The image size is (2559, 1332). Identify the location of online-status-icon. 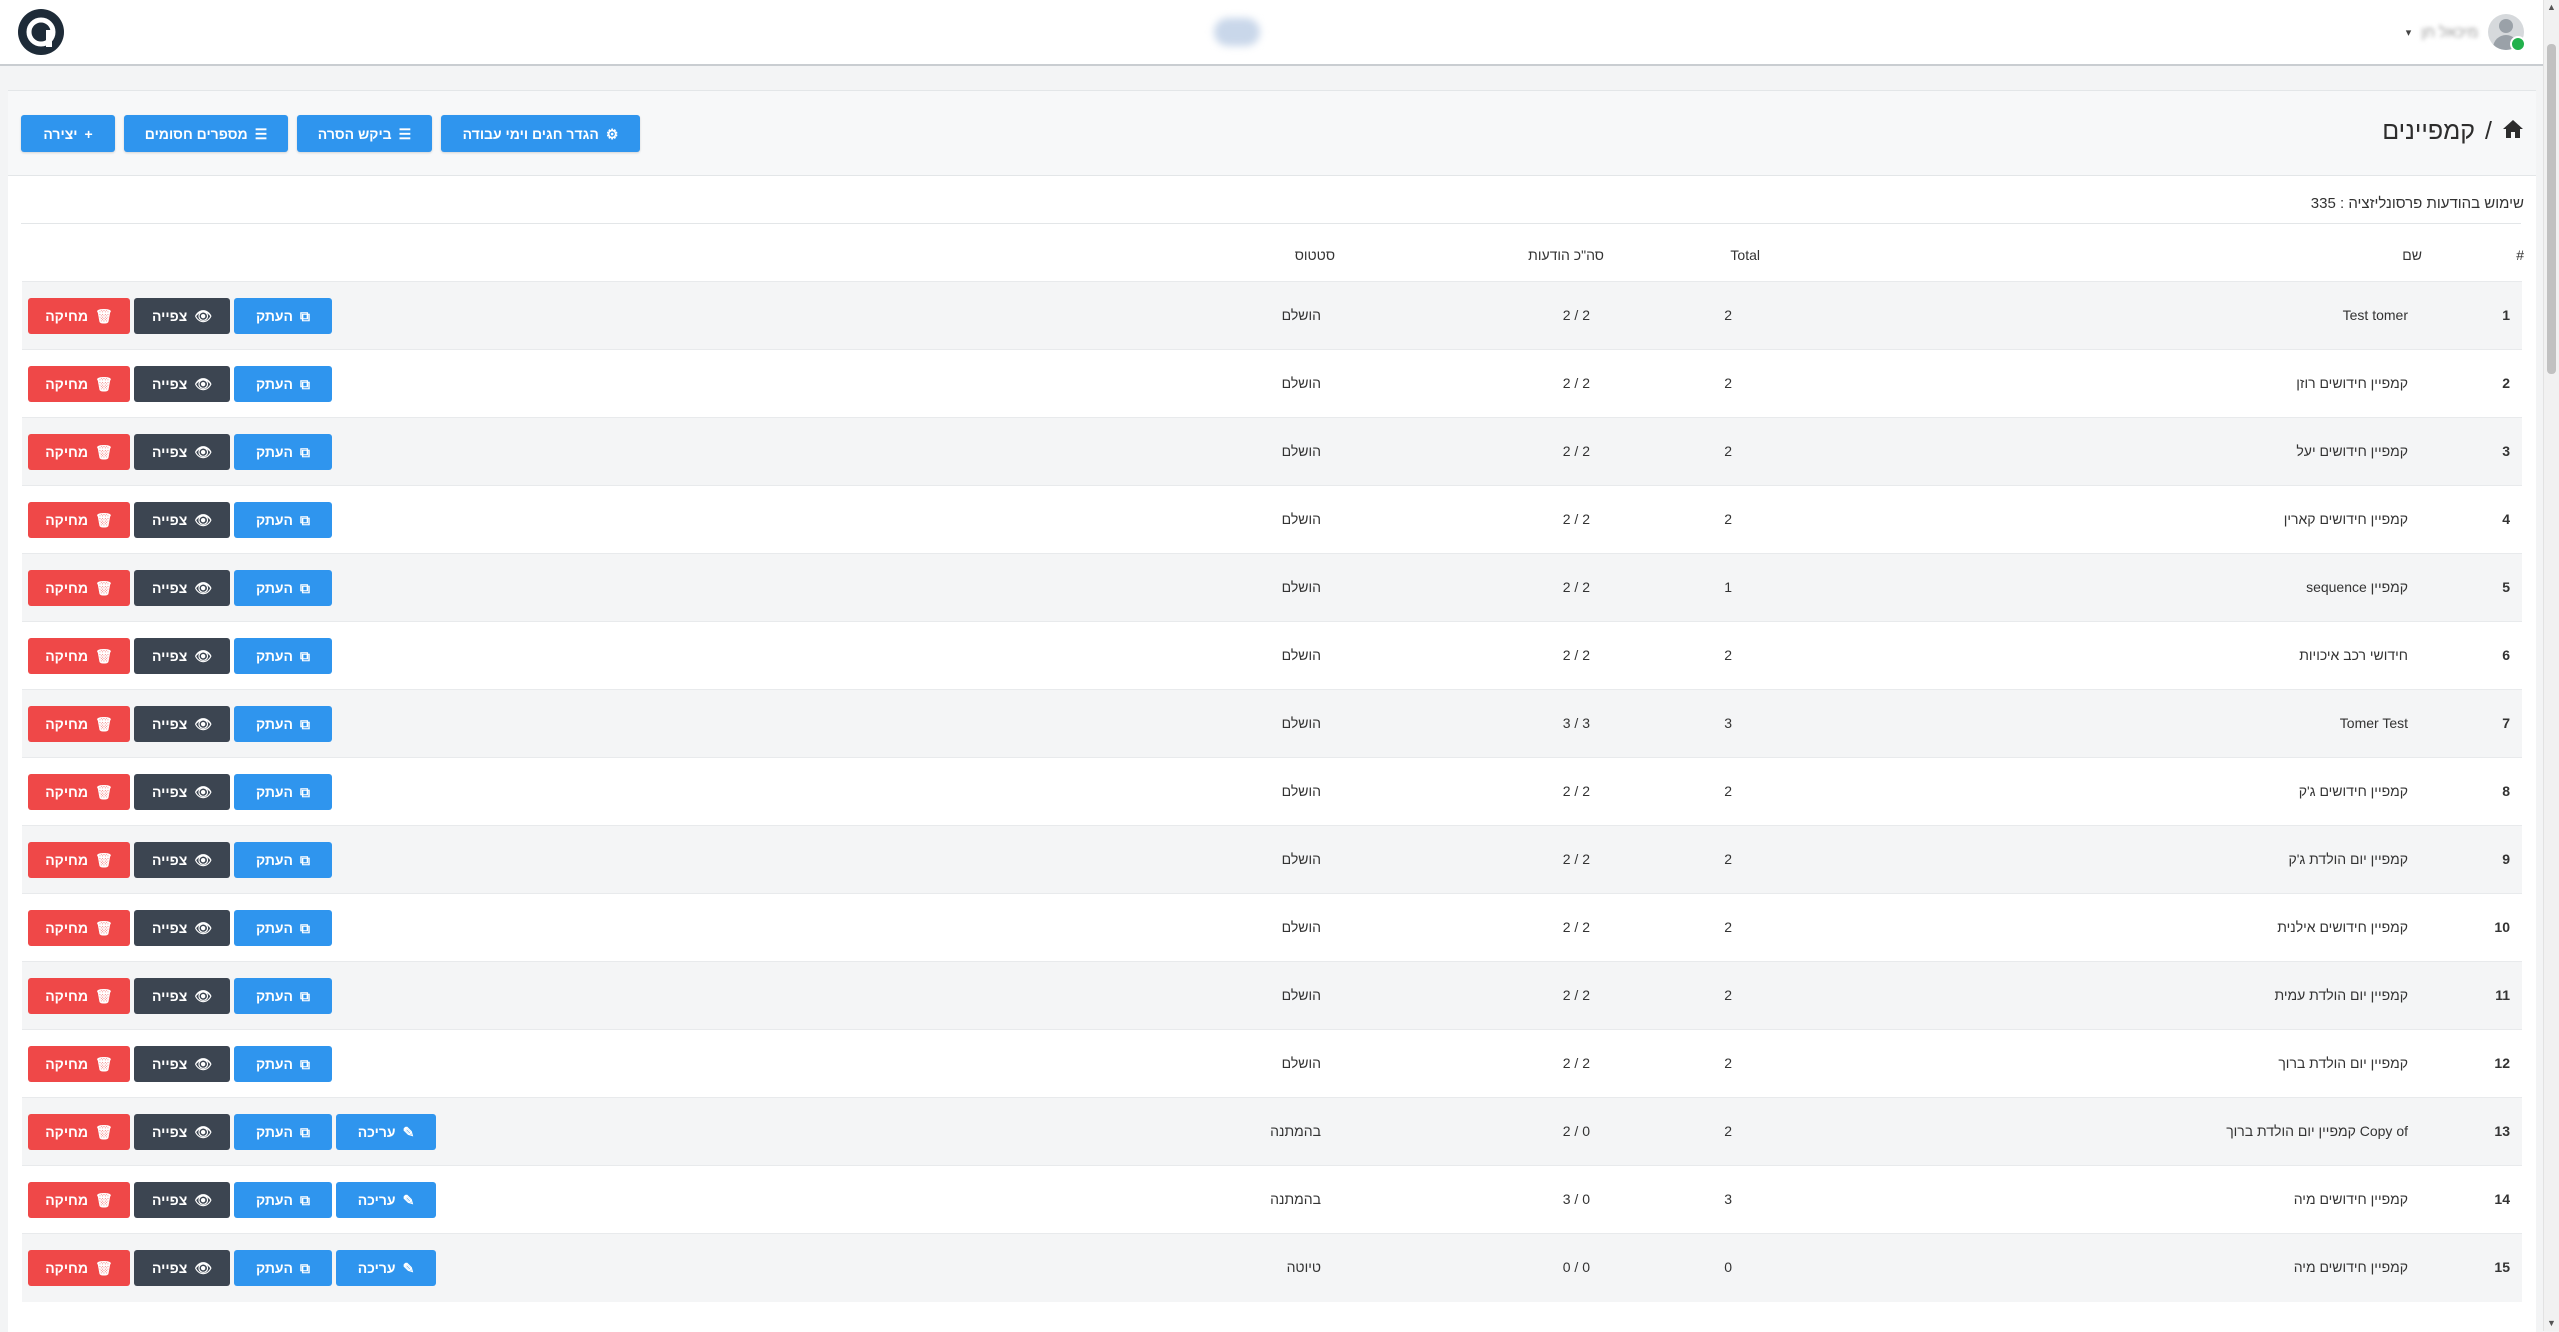
(2518, 44).